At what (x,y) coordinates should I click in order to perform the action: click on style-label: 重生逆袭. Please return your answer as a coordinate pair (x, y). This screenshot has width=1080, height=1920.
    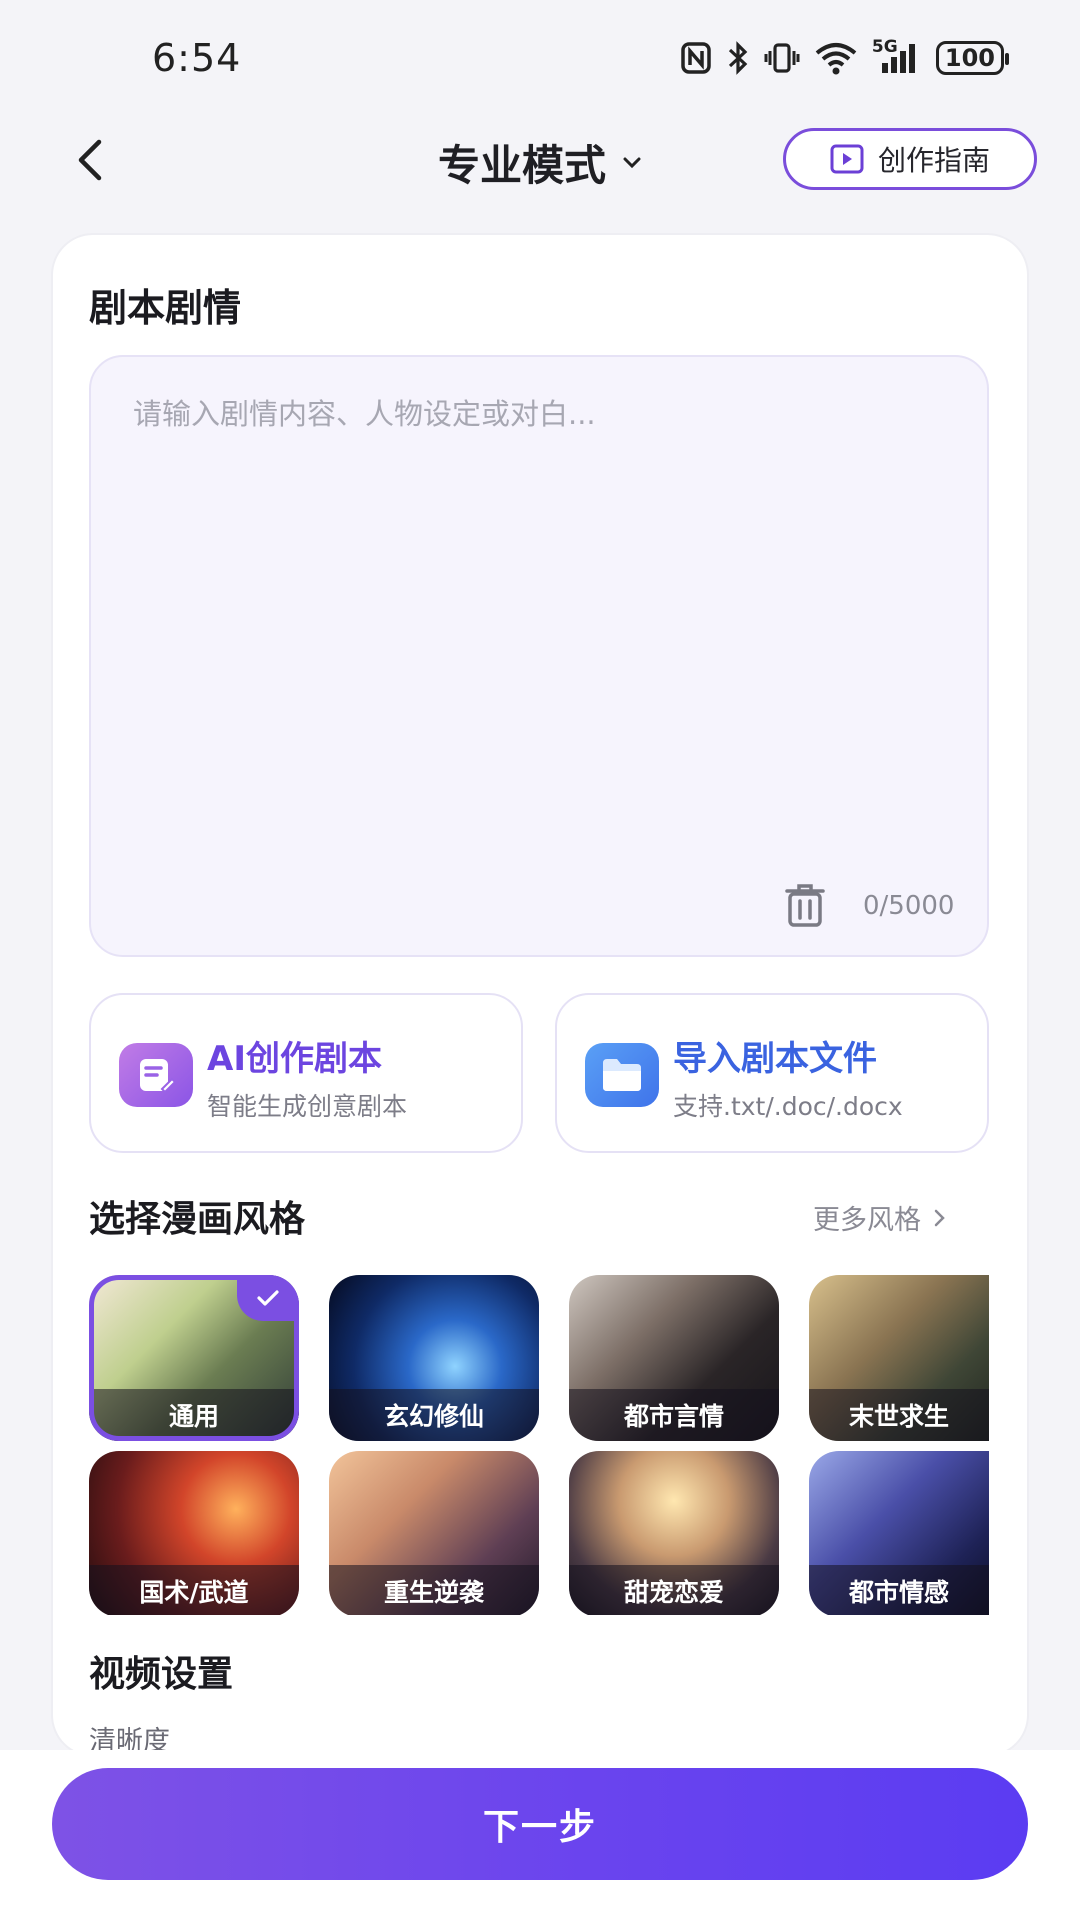
    Looking at the image, I should click on (434, 1590).